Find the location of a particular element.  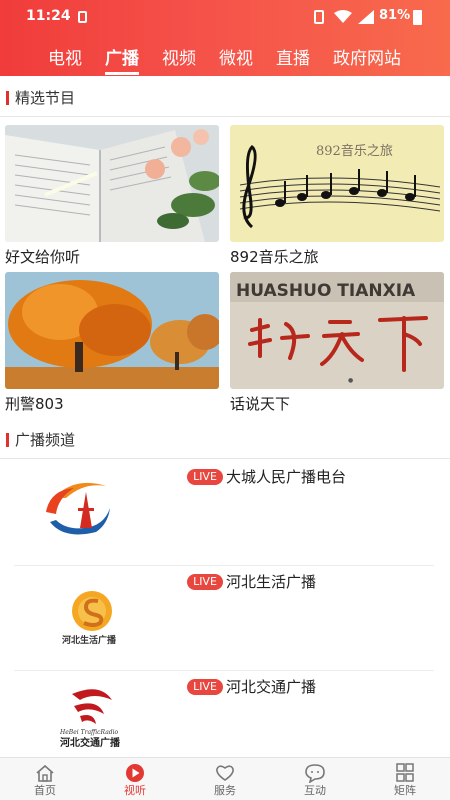

battery-icon is located at coordinates (417, 17).